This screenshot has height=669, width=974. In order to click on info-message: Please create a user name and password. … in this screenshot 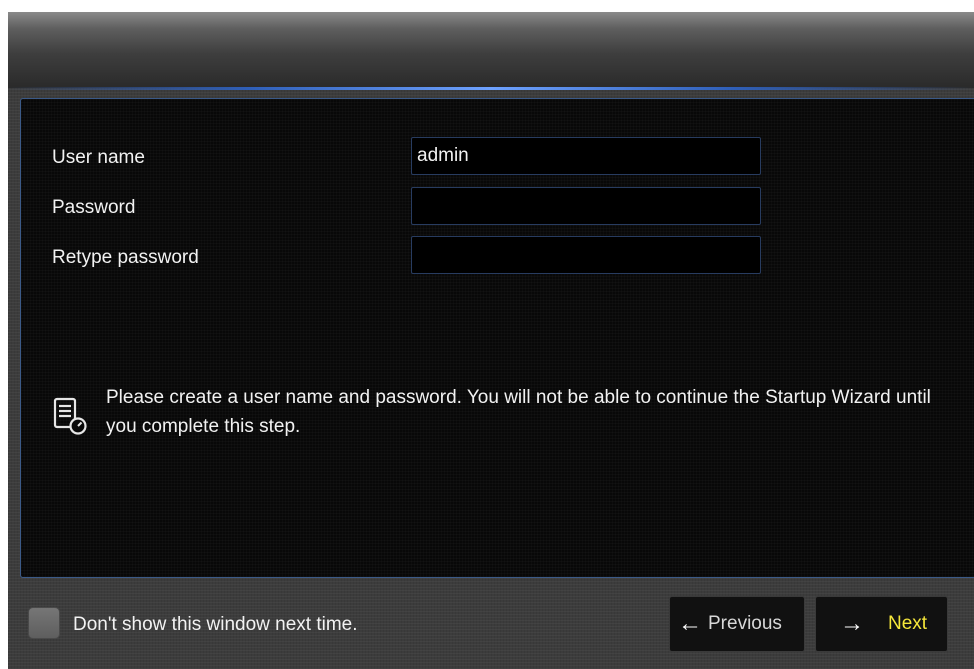, I will do `click(518, 412)`.